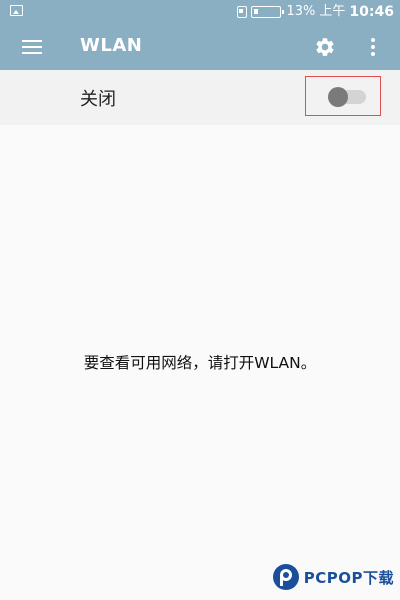 This screenshot has height=600, width=400. I want to click on time-period: 上午, so click(332, 11).